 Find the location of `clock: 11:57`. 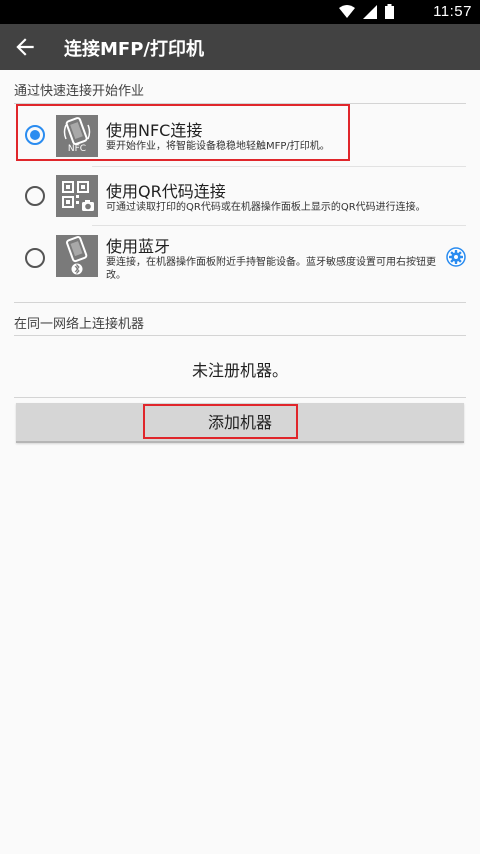

clock: 11:57 is located at coordinates (452, 11).